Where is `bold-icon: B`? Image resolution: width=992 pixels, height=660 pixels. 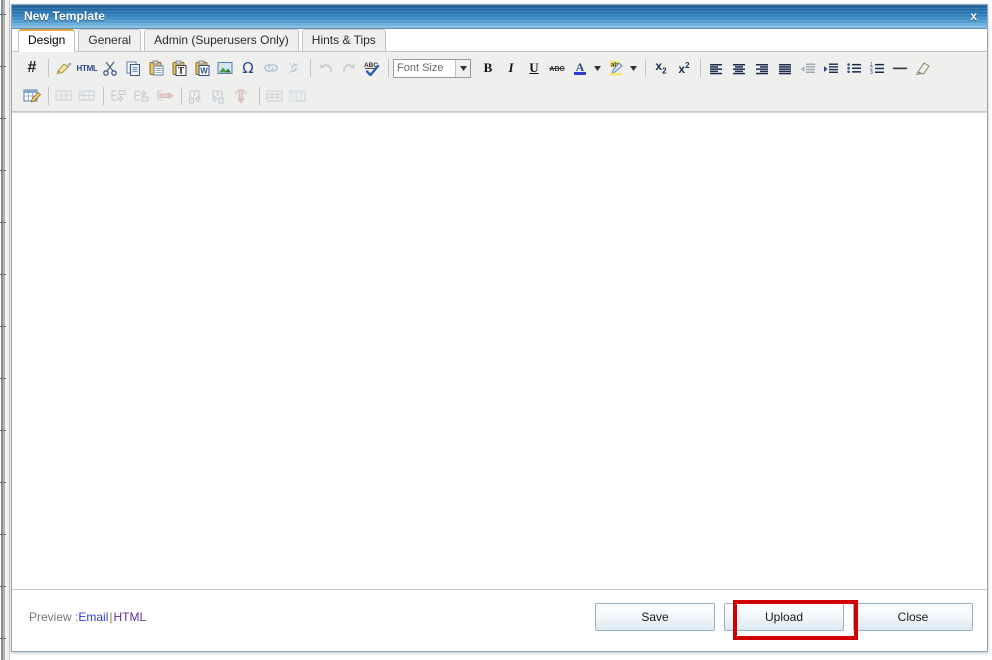 bold-icon: B is located at coordinates (488, 68).